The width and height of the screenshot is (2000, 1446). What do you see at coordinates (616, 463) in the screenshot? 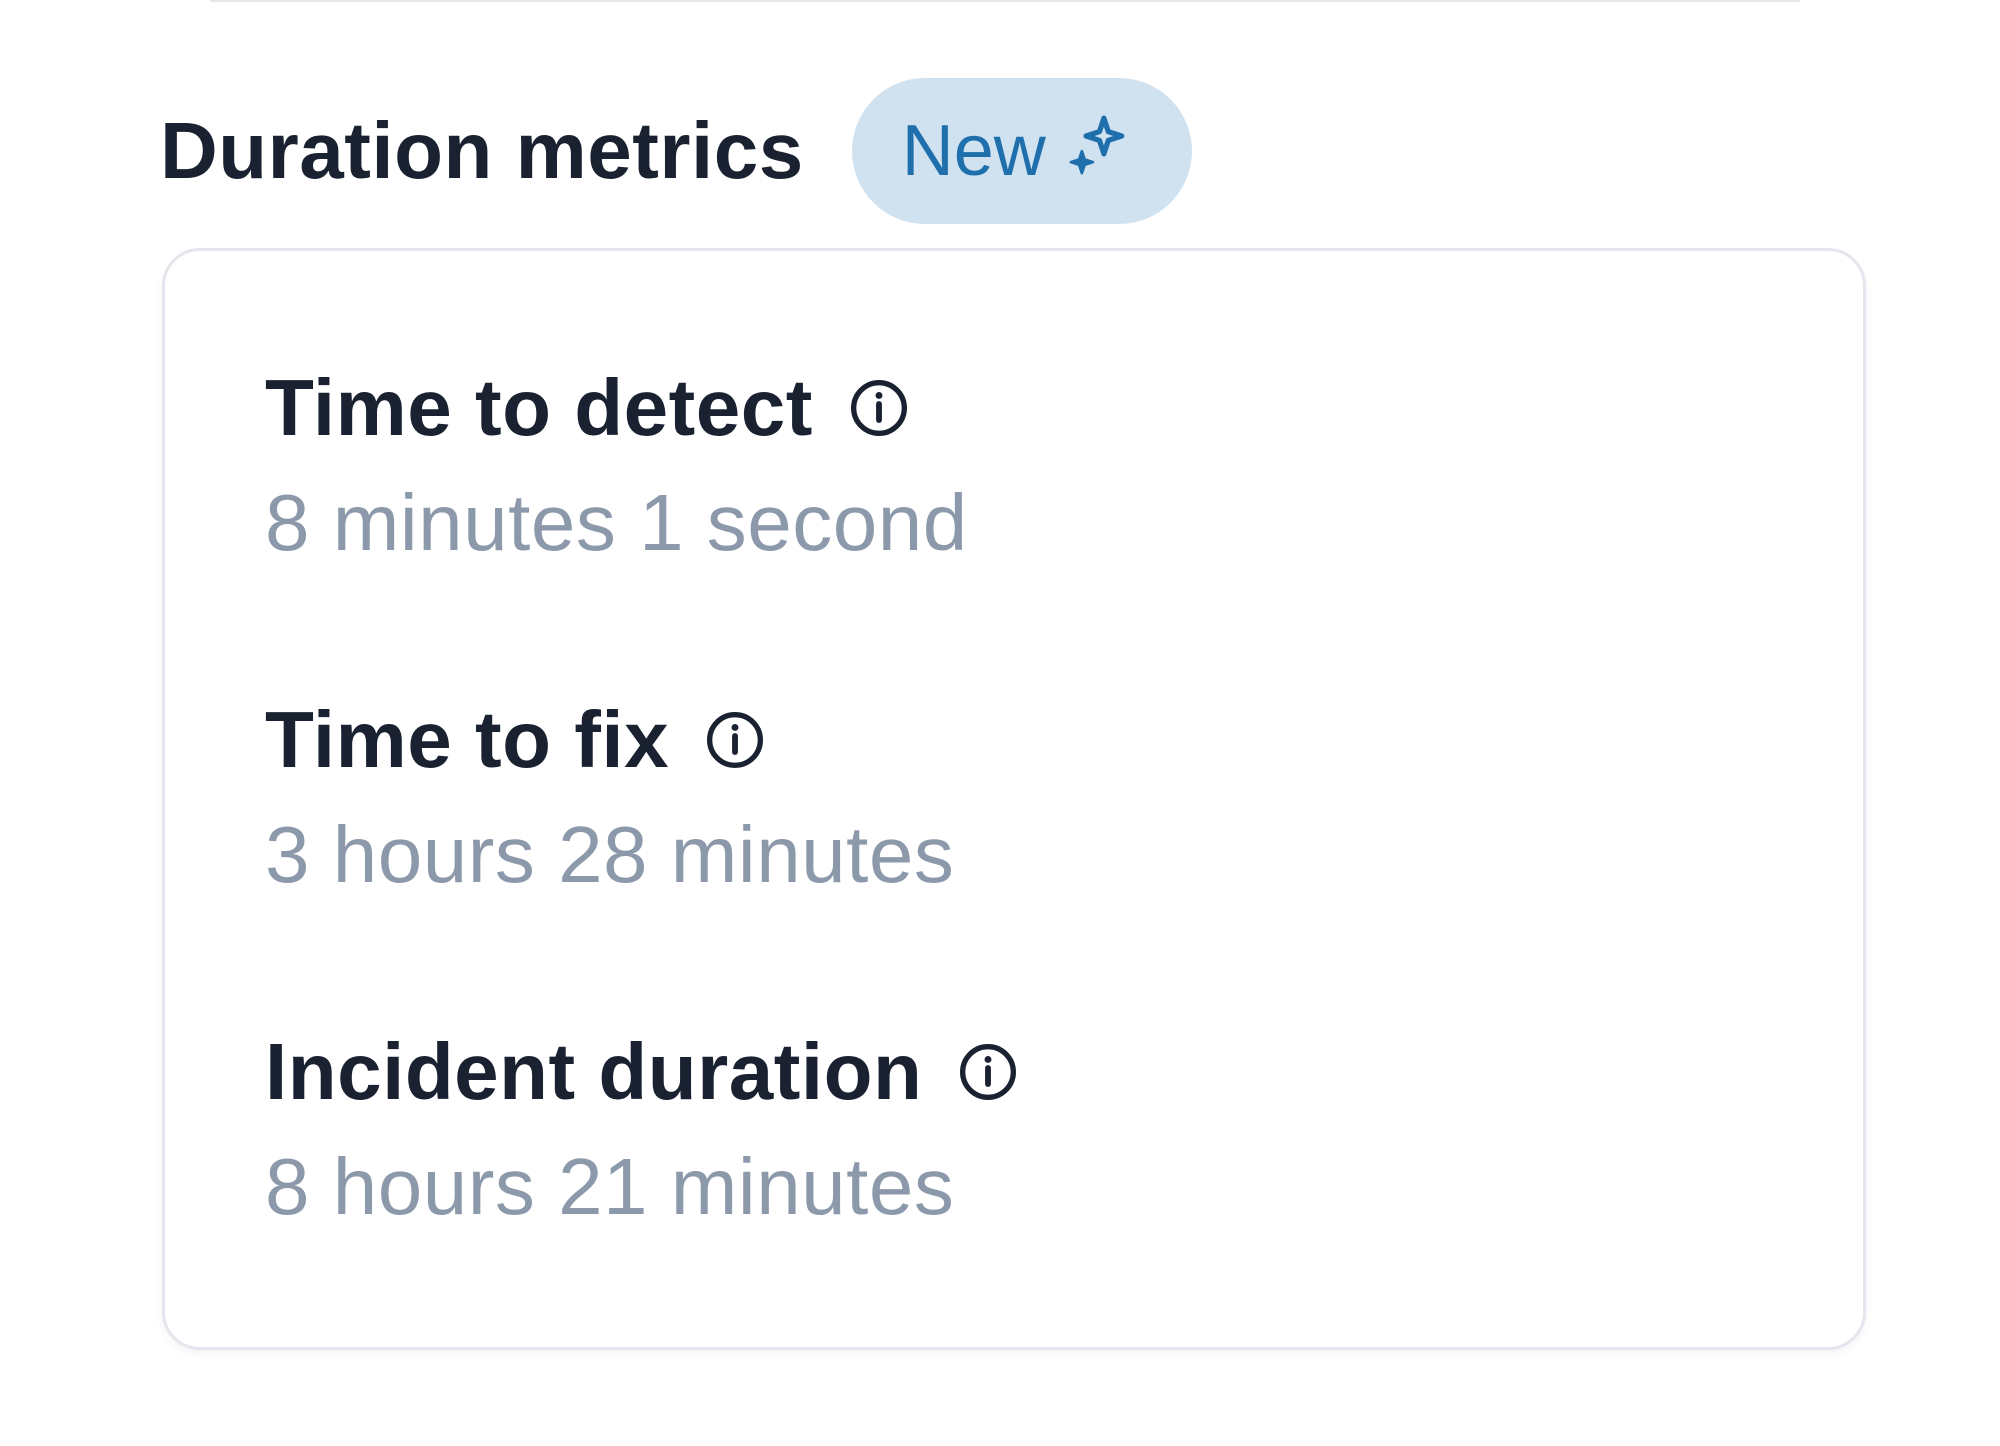
I see `metric-time-to-detect: Time to detect 8 minutes 1 second` at bounding box center [616, 463].